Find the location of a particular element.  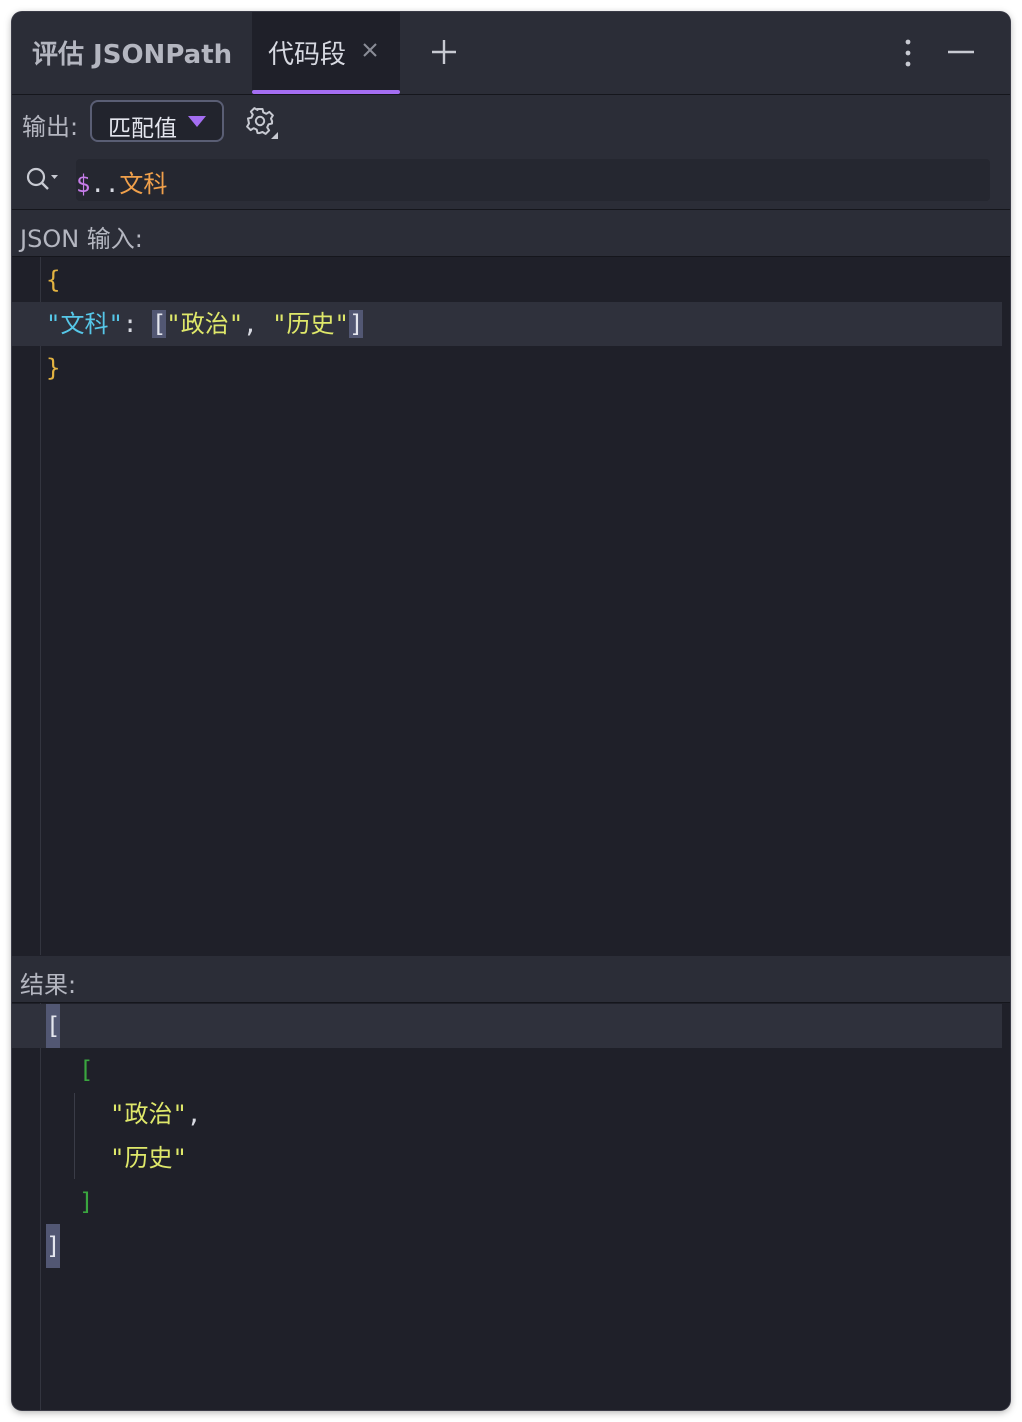

output-mode-dropdown: 匹配值 is located at coordinates (157, 121).